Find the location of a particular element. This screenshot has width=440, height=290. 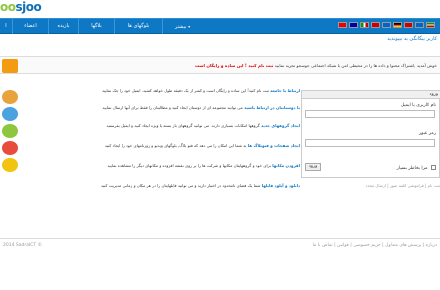

group-icon is located at coordinates (10, 114).